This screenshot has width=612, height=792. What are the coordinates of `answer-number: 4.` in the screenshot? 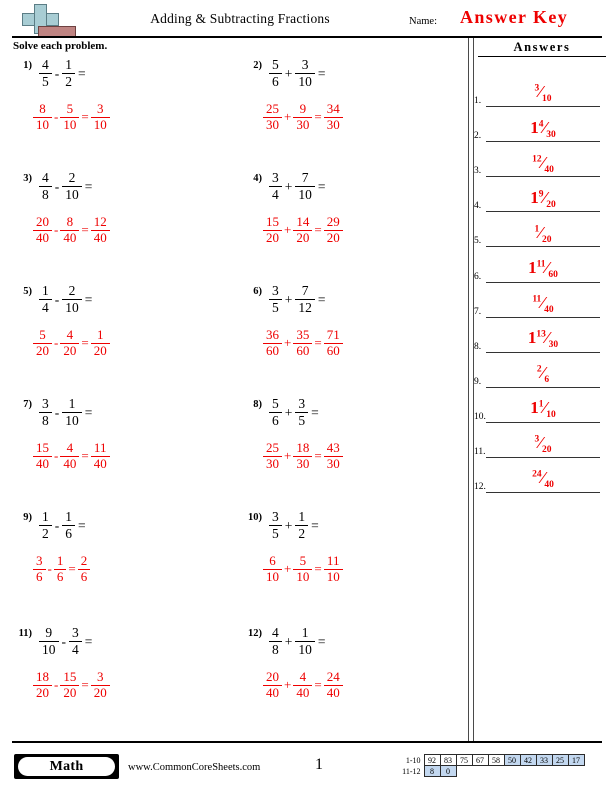 It's located at (478, 206).